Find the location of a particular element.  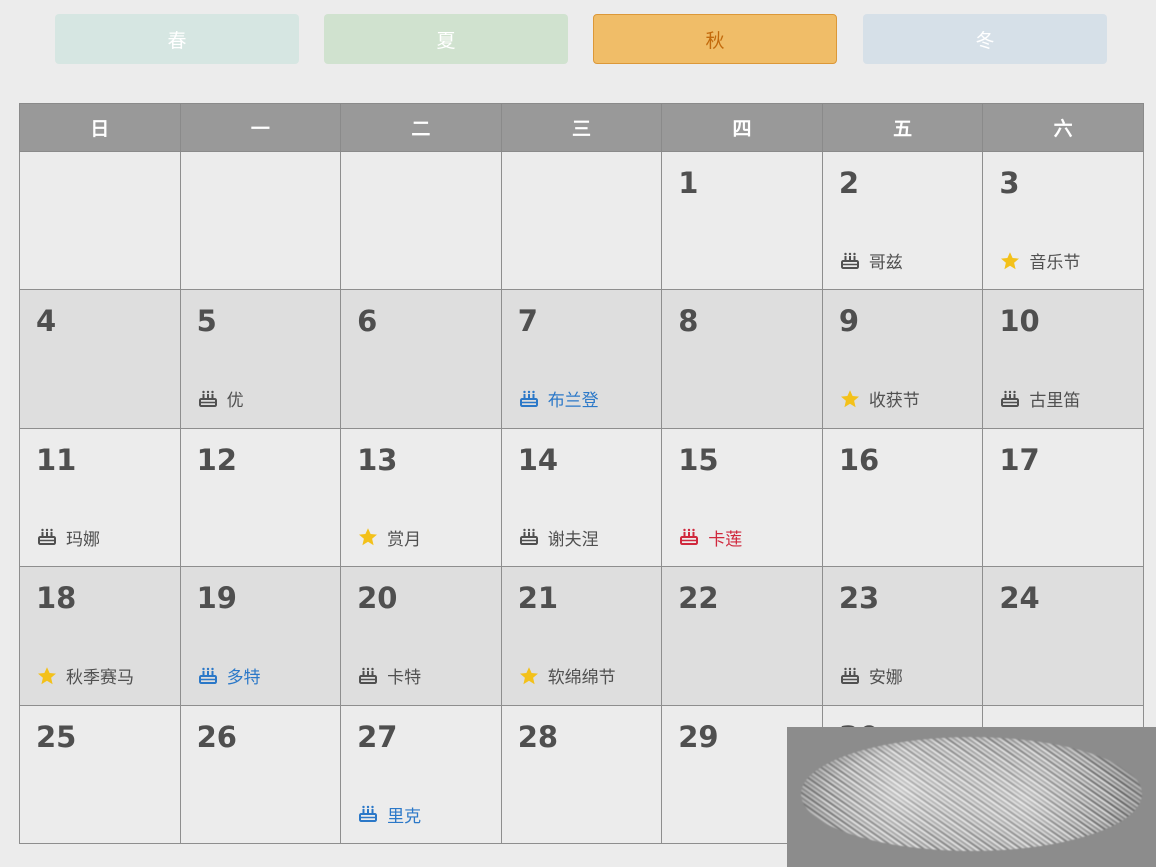

calendar-day-cell: 8 is located at coordinates (742, 359).